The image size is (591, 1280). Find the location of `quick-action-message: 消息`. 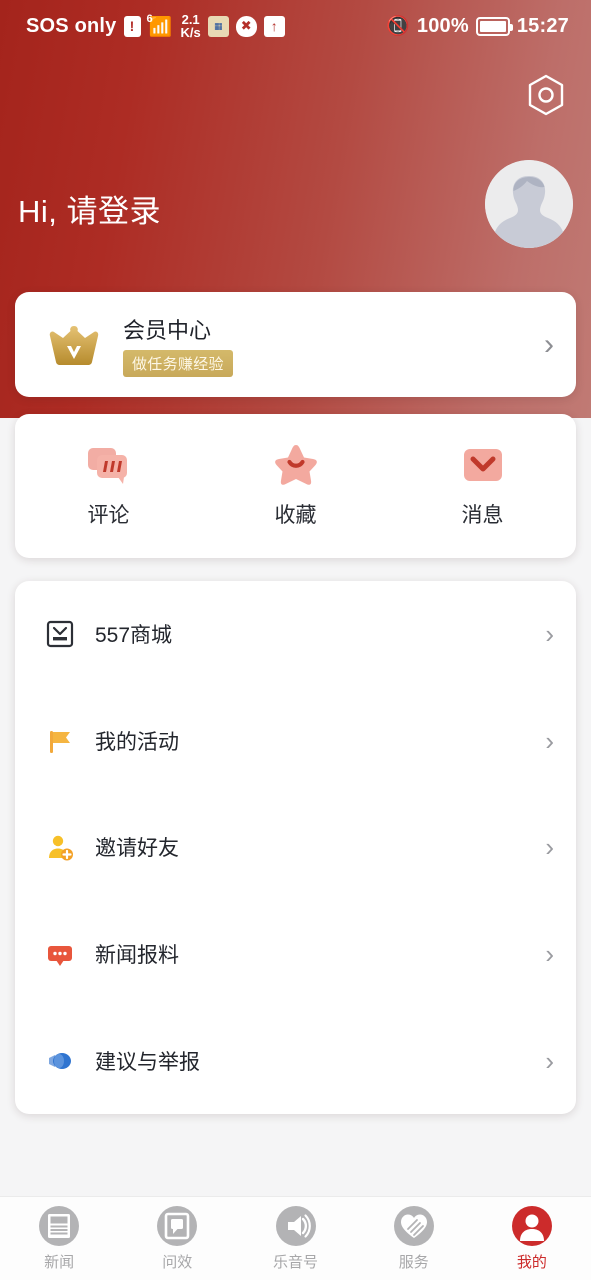

quick-action-message: 消息 is located at coordinates (482, 486).